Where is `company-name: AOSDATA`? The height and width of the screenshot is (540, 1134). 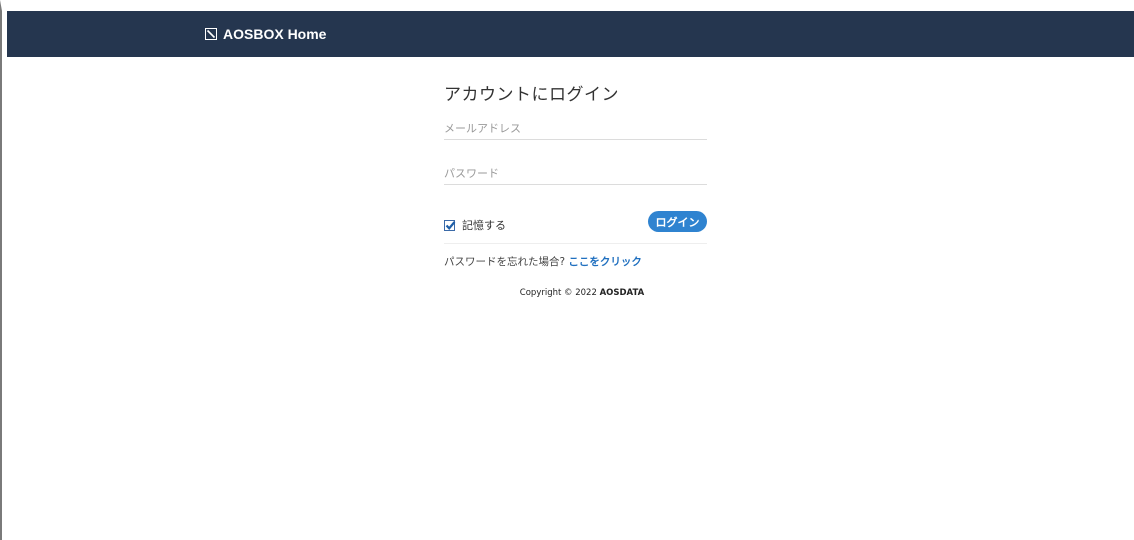 company-name: AOSDATA is located at coordinates (622, 293).